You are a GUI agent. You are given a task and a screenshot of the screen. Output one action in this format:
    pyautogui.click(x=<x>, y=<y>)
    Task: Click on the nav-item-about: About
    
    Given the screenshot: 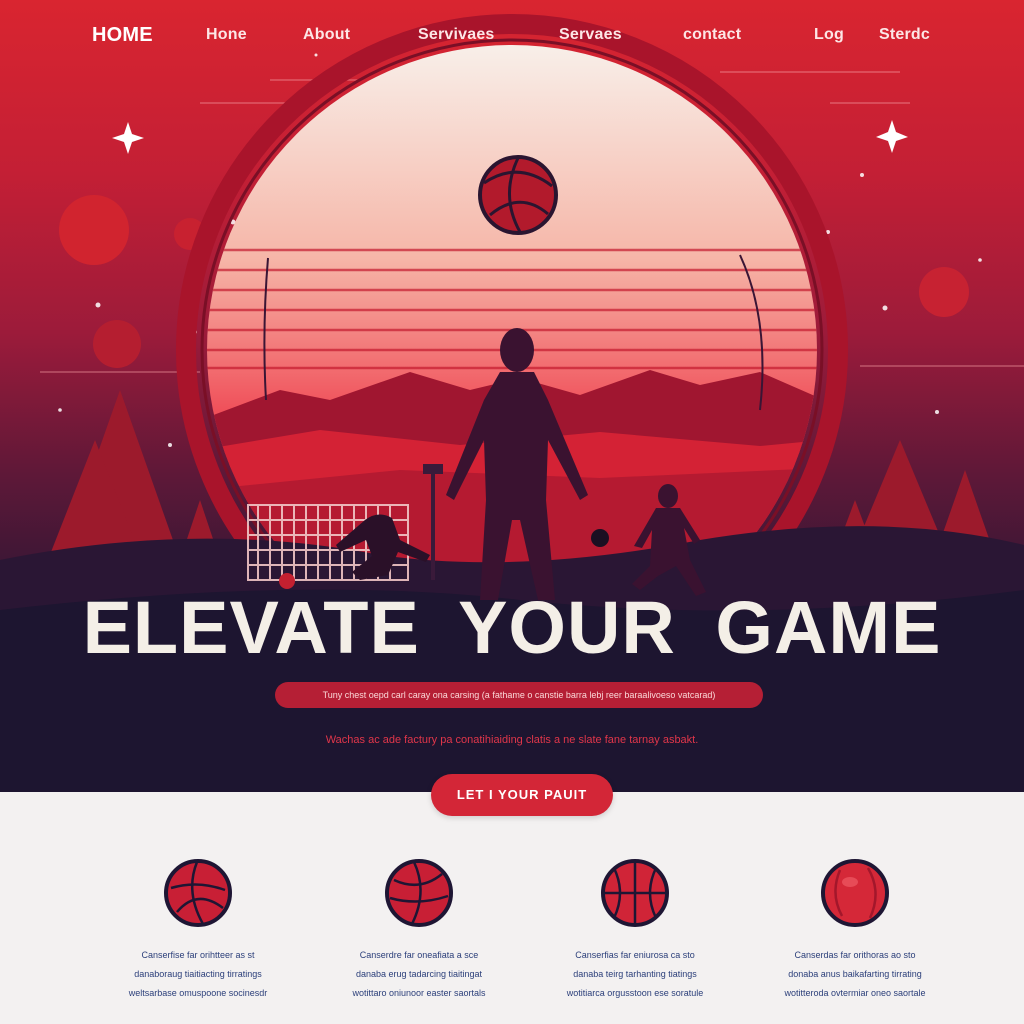 What is the action you would take?
    pyautogui.click(x=326, y=35)
    